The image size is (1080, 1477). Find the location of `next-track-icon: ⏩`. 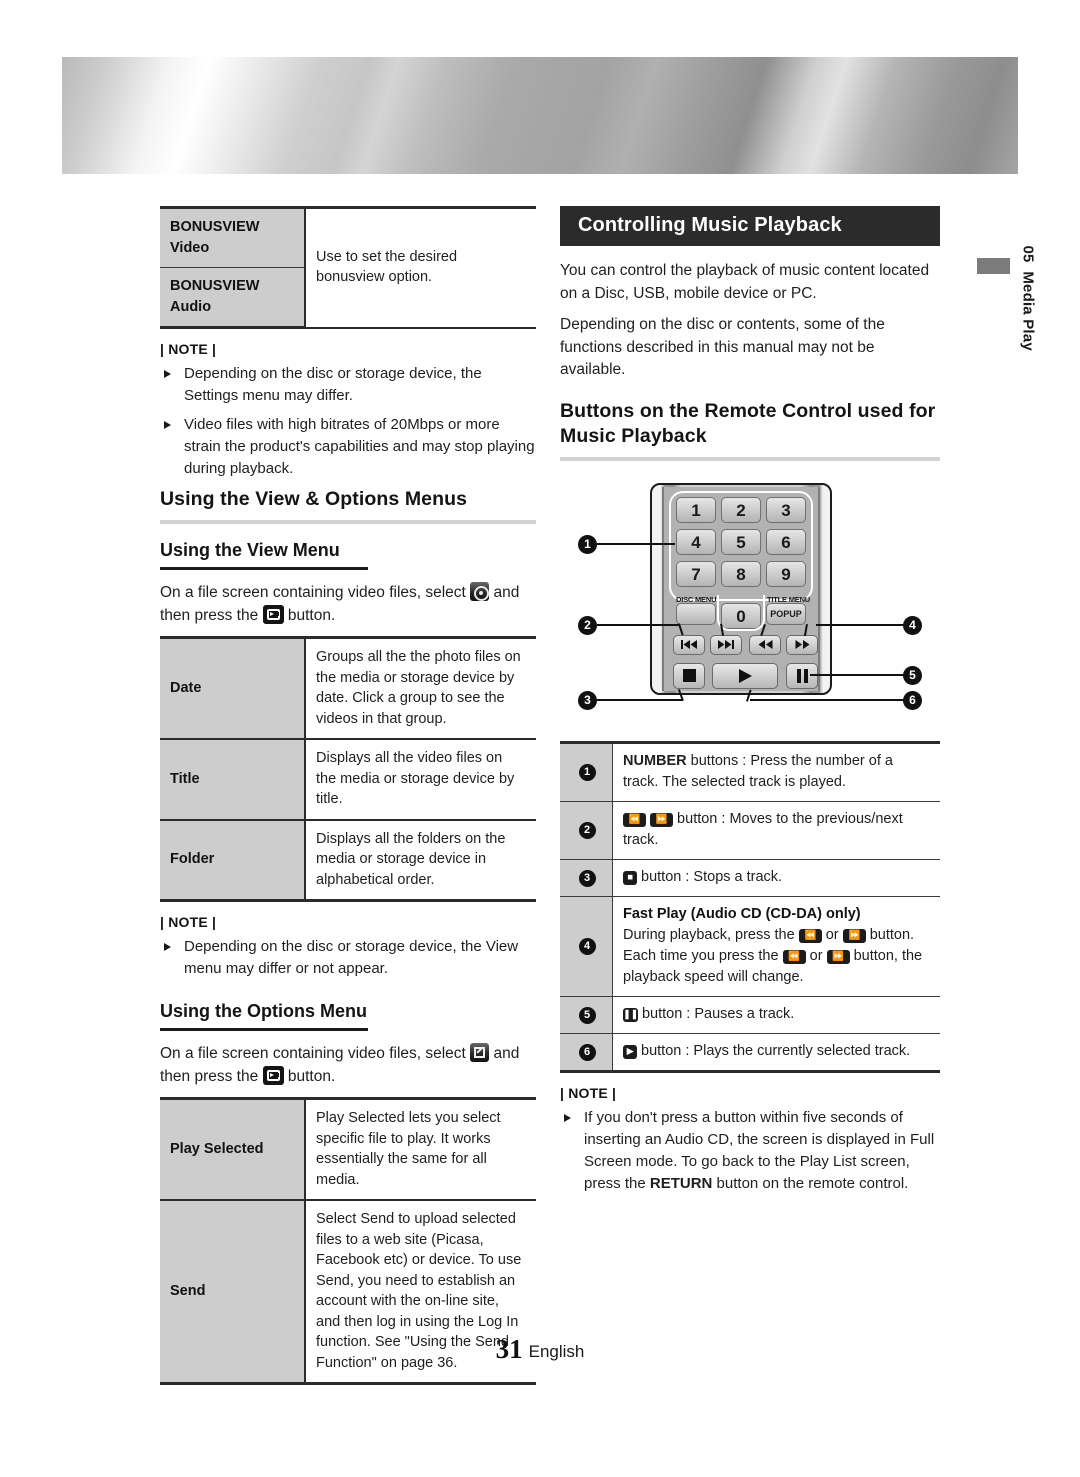

next-track-icon: ⏩ is located at coordinates (662, 819).